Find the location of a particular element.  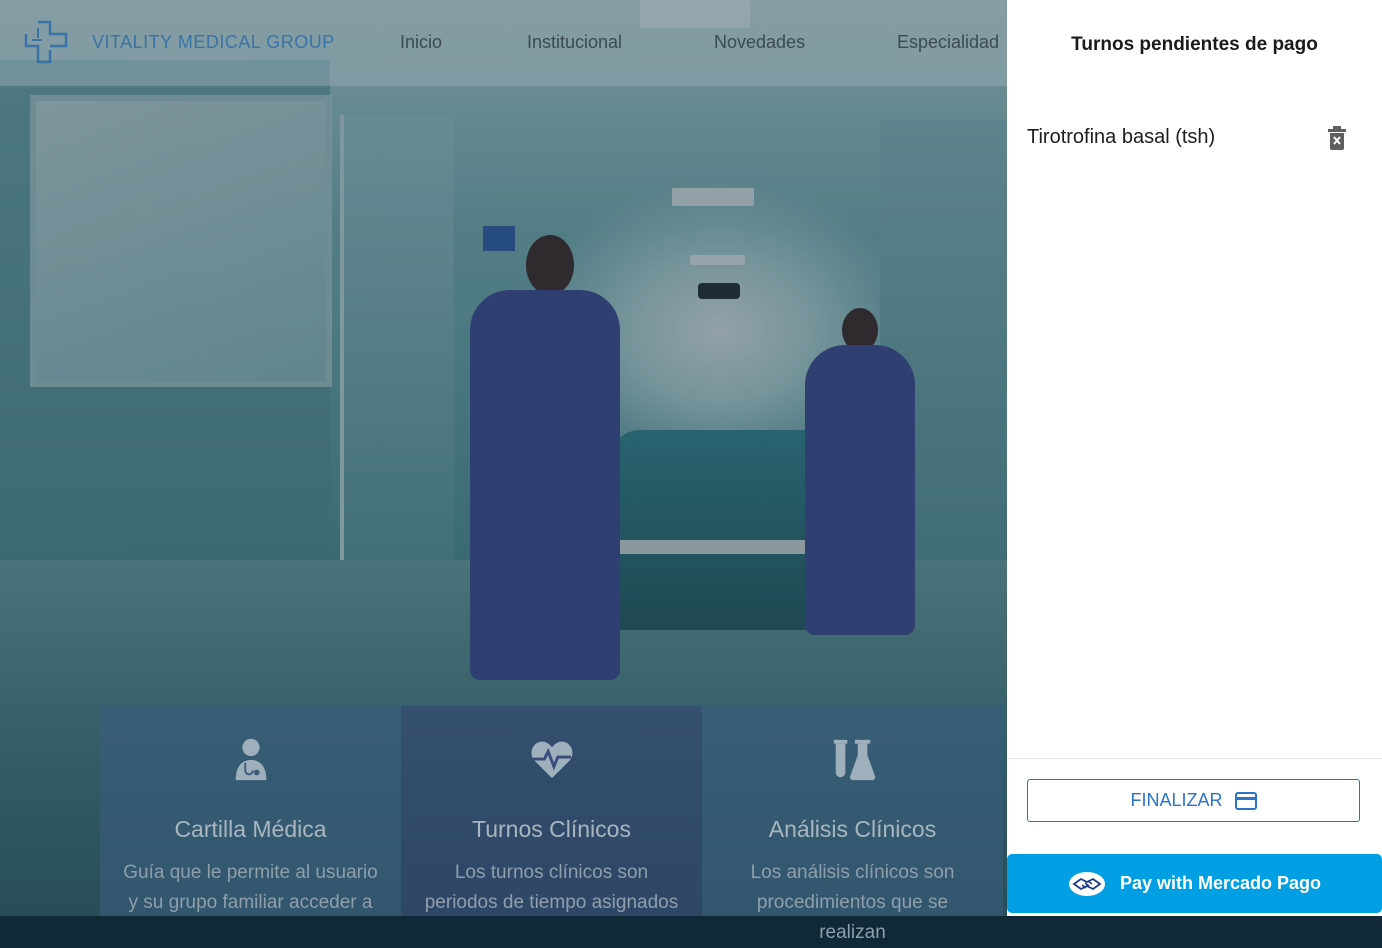

drawer-title: Turnos pendientes de pago is located at coordinates (1194, 44).